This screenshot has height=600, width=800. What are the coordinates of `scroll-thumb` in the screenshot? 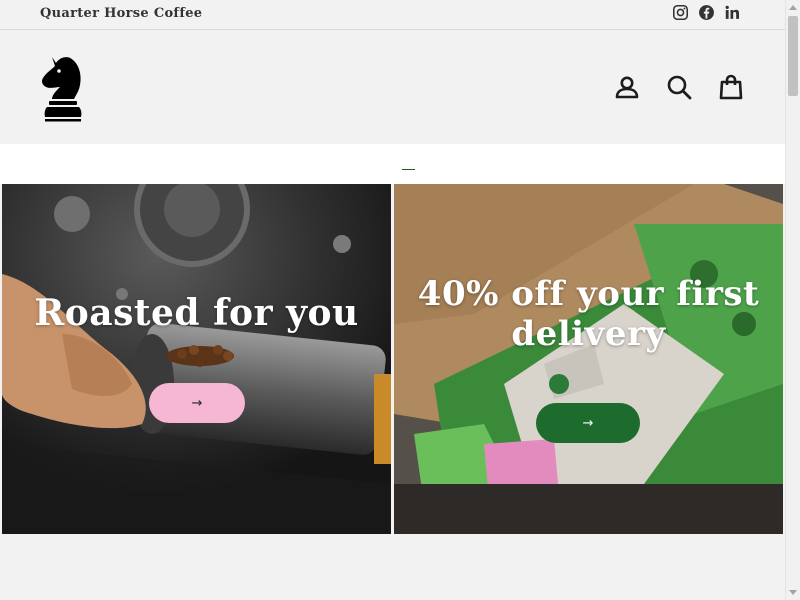 It's located at (793, 56).